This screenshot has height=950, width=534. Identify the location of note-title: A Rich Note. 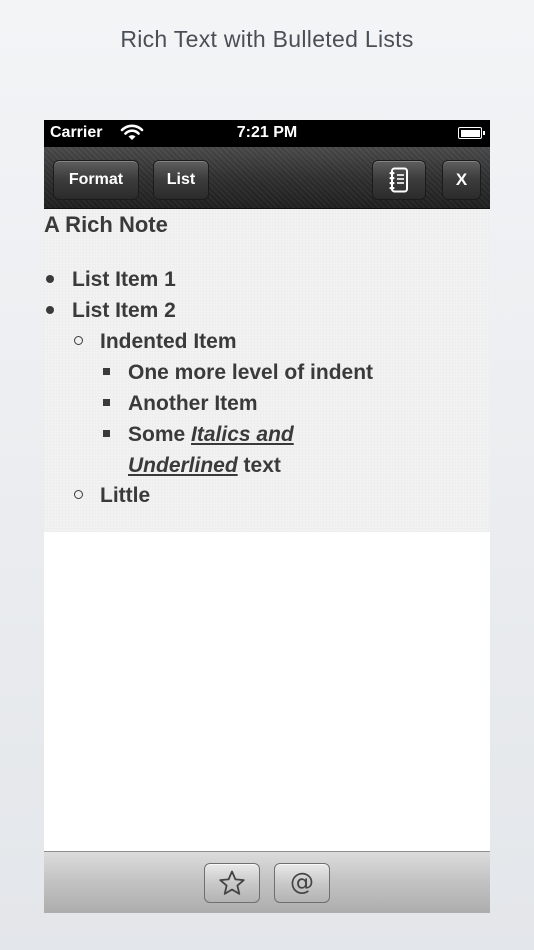
(106, 224).